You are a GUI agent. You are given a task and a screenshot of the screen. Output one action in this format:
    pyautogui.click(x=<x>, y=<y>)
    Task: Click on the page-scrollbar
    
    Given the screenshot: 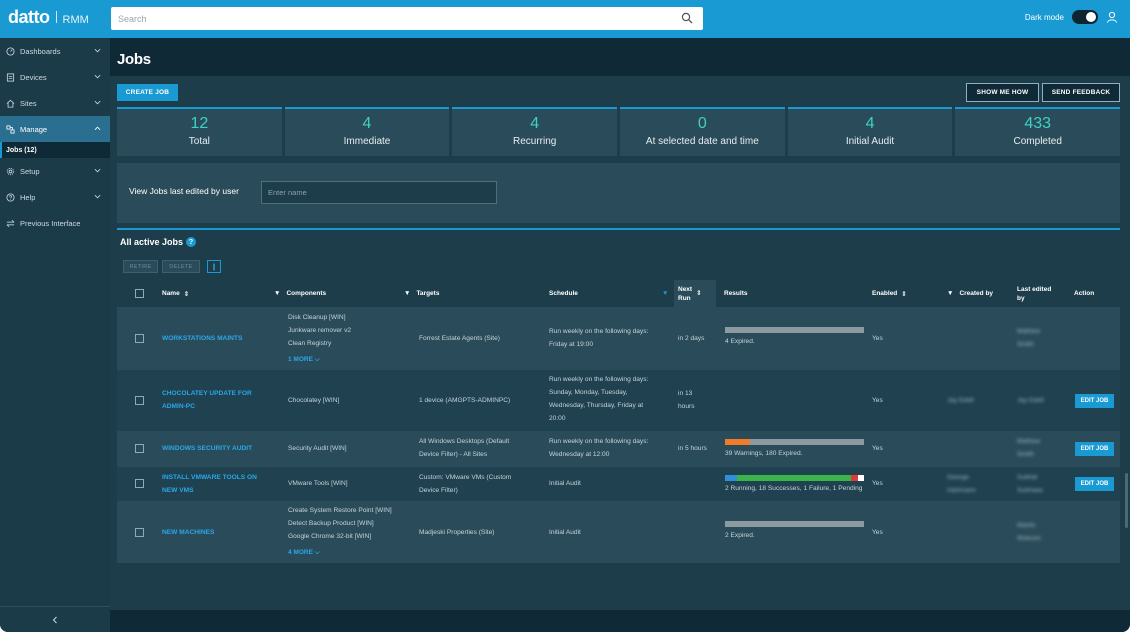 What is the action you would take?
    pyautogui.click(x=1126, y=500)
    